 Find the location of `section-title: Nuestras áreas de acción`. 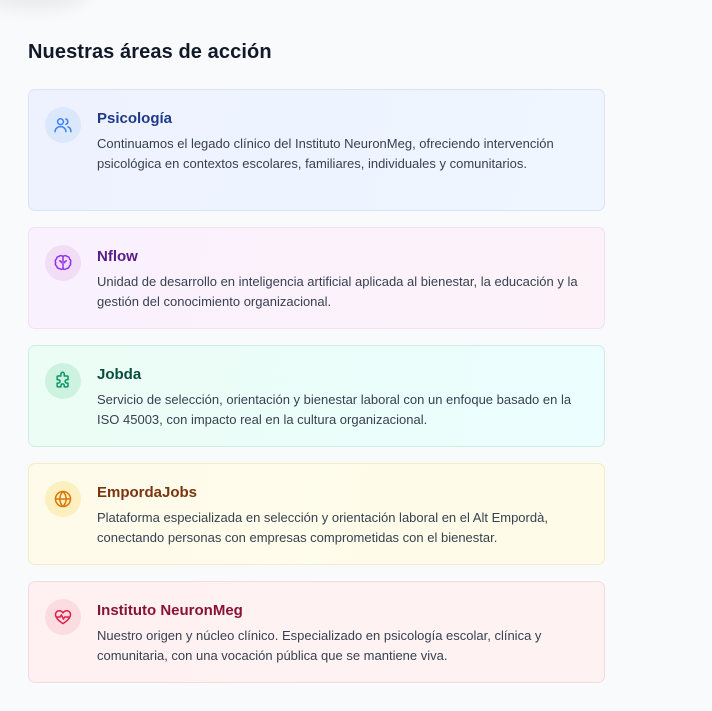

section-title: Nuestras áreas de acción is located at coordinates (150, 52).